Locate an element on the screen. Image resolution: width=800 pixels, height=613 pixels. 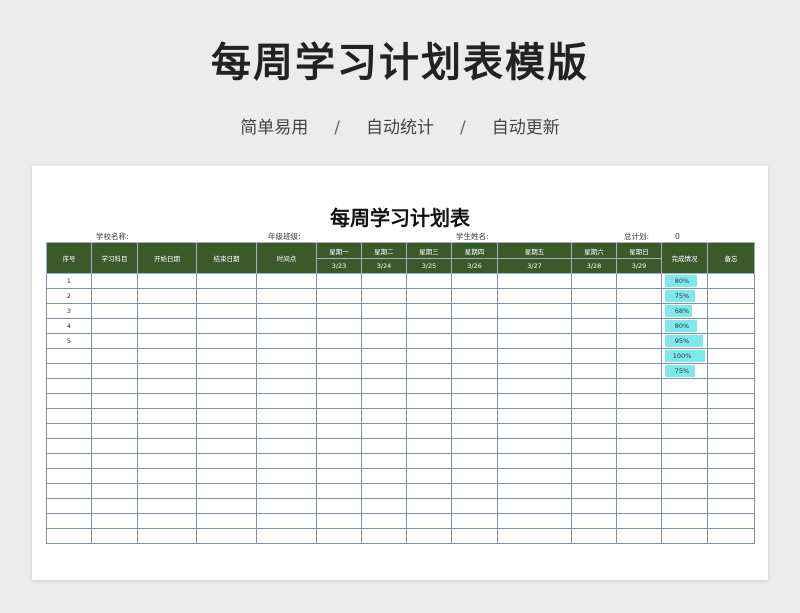
cell-index: 2 is located at coordinates (69, 296).